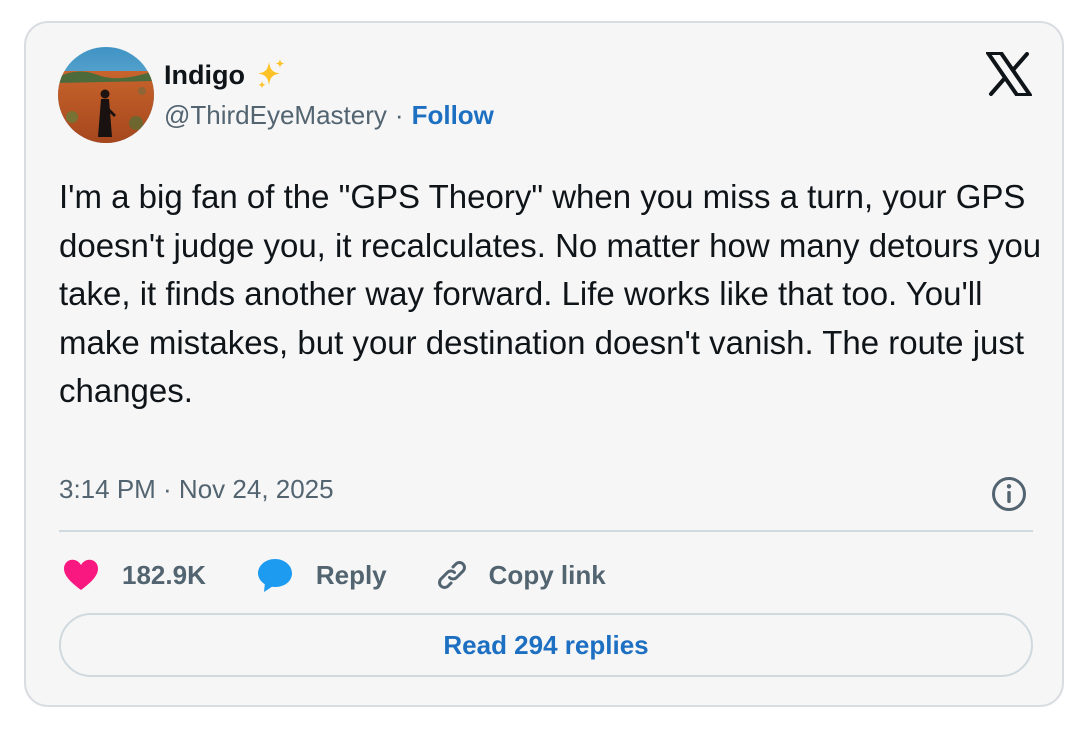 This screenshot has height=729, width=1090. Describe the element at coordinates (1009, 74) in the screenshot. I see `x-logo-icon` at that location.